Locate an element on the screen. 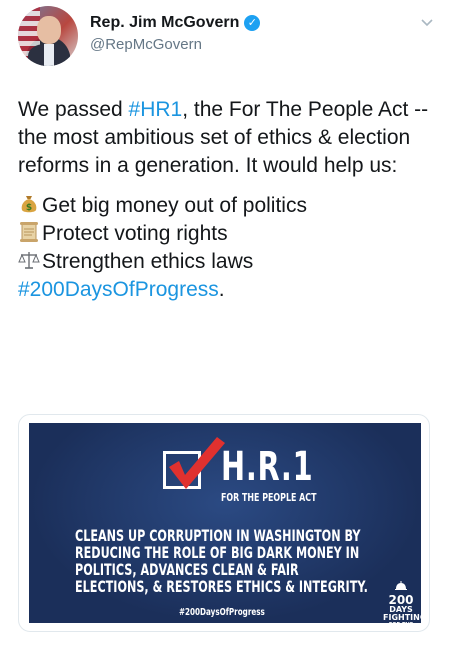  checkmark-icon is located at coordinates (197, 463).